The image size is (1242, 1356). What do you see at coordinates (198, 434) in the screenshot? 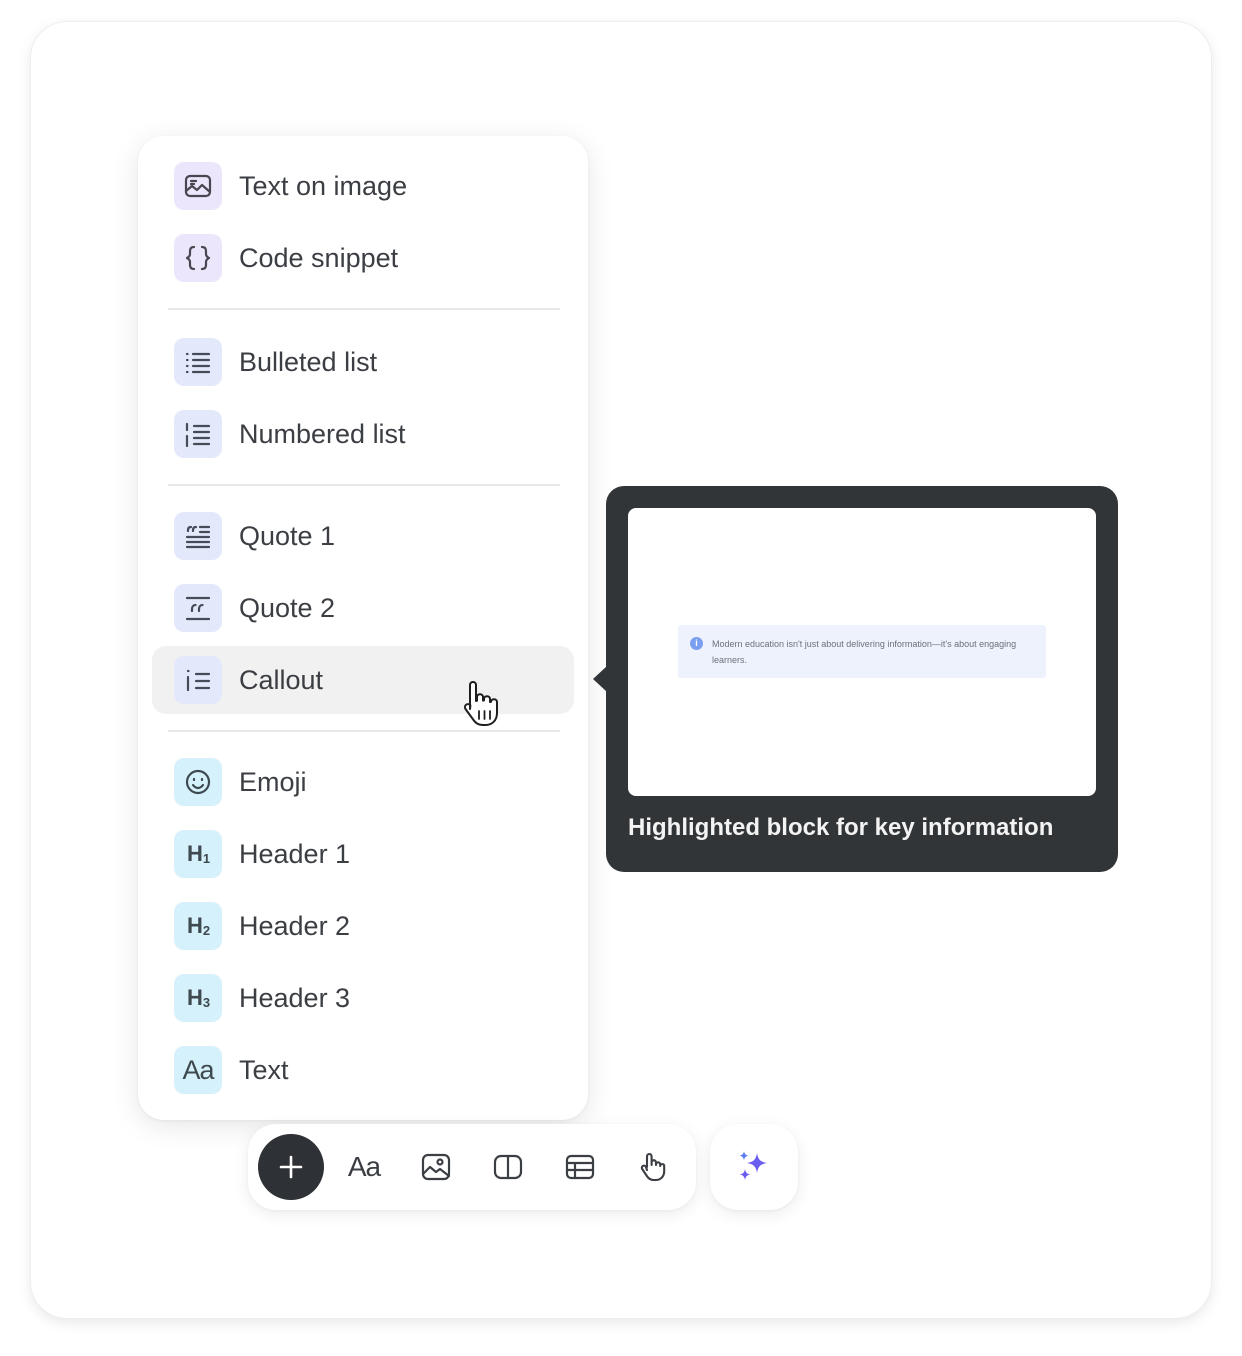
I see `numbered-list-icon` at bounding box center [198, 434].